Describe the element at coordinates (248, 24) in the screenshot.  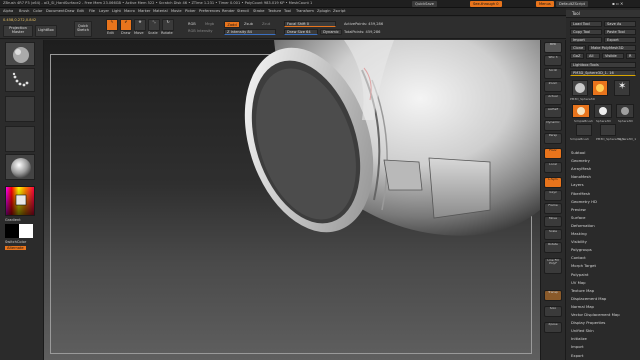
I see `zsub-button: Zsub` at that location.